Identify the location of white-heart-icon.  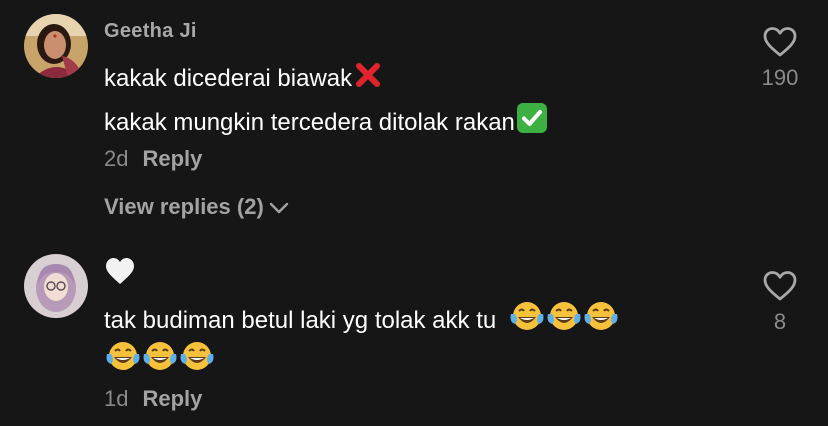
(120, 273).